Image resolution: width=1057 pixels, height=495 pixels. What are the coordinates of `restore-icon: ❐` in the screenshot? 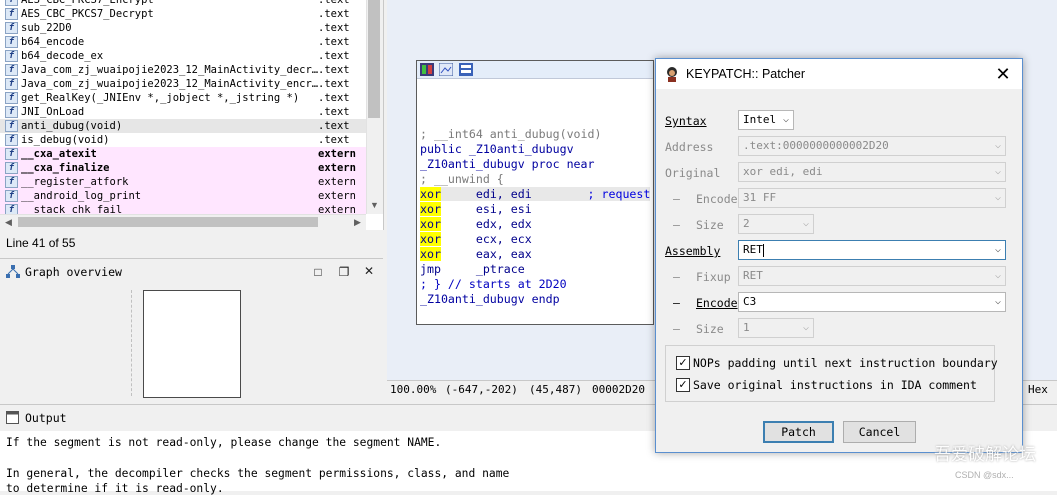 It's located at (344, 272).